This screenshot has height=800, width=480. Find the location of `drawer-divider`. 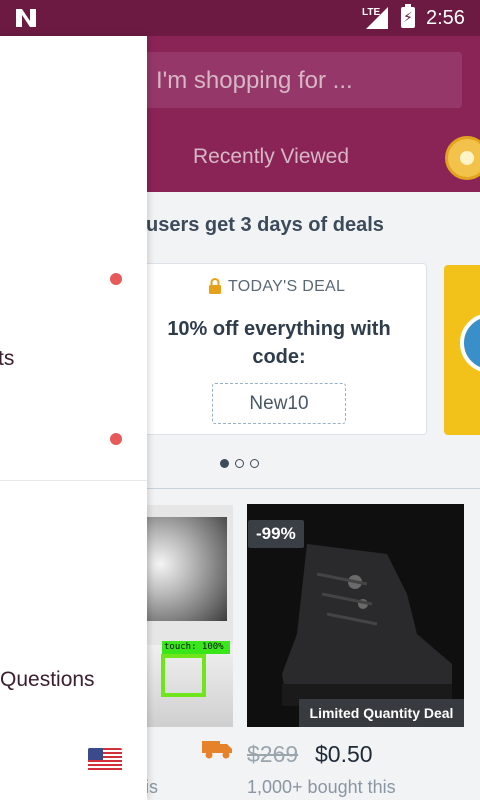

drawer-divider is located at coordinates (73, 480).